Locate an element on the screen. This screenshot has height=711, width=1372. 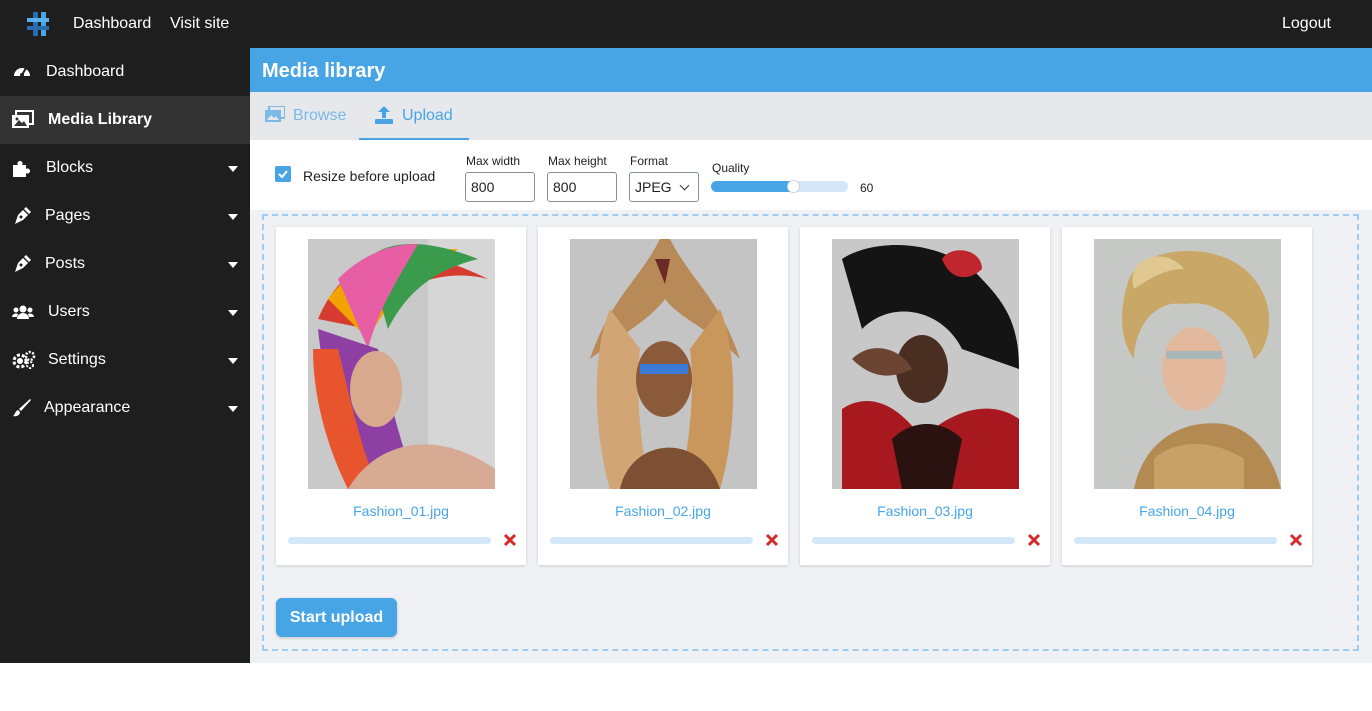
max-height-label: Max height is located at coordinates (577, 161).